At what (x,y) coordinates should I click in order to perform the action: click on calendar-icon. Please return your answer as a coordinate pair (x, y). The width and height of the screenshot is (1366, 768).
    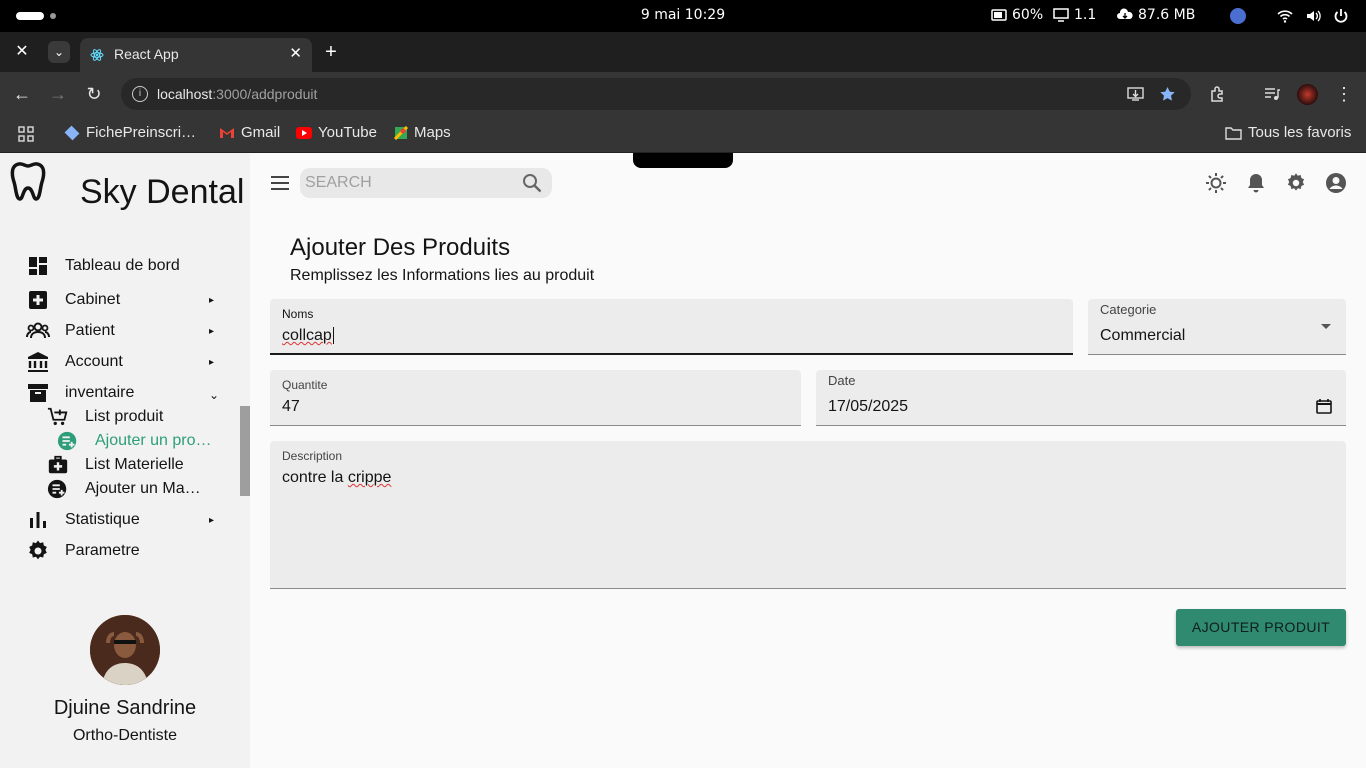
    Looking at the image, I should click on (1324, 406).